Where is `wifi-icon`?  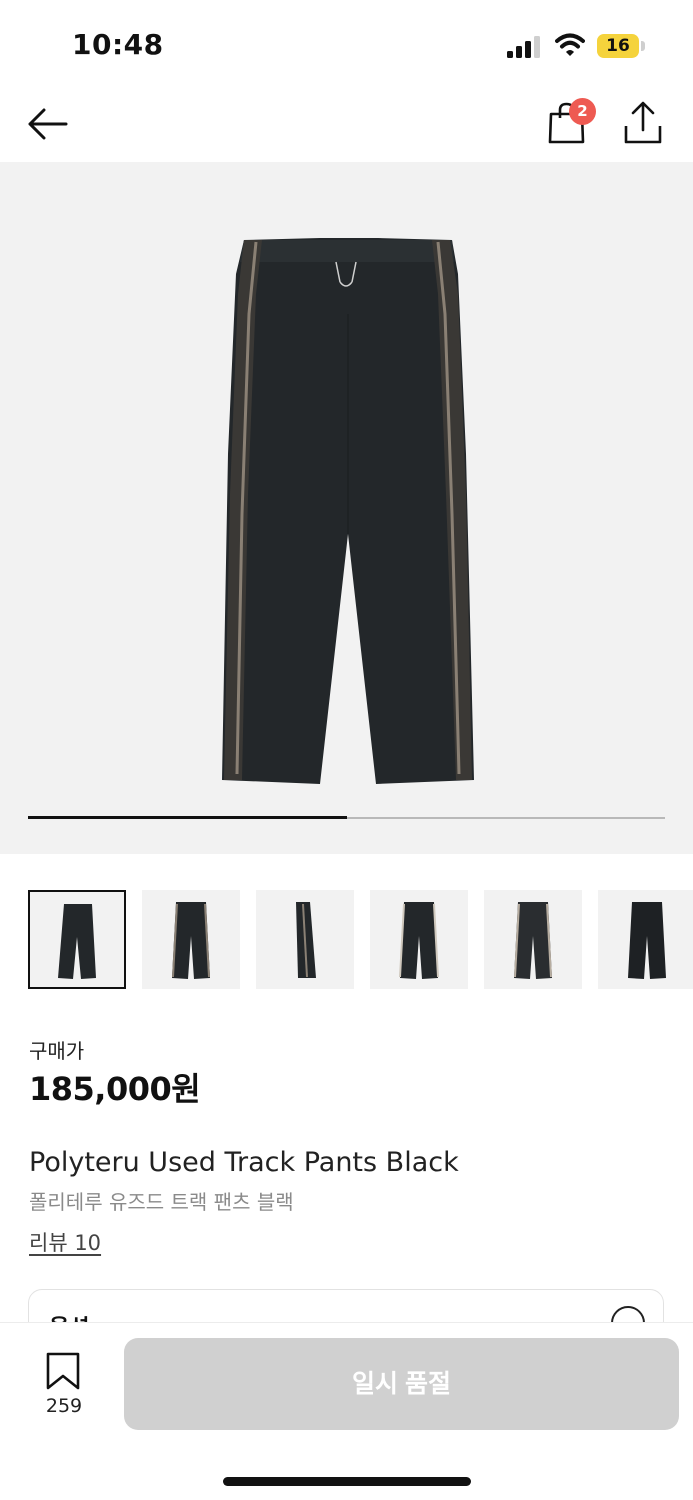 wifi-icon is located at coordinates (570, 44).